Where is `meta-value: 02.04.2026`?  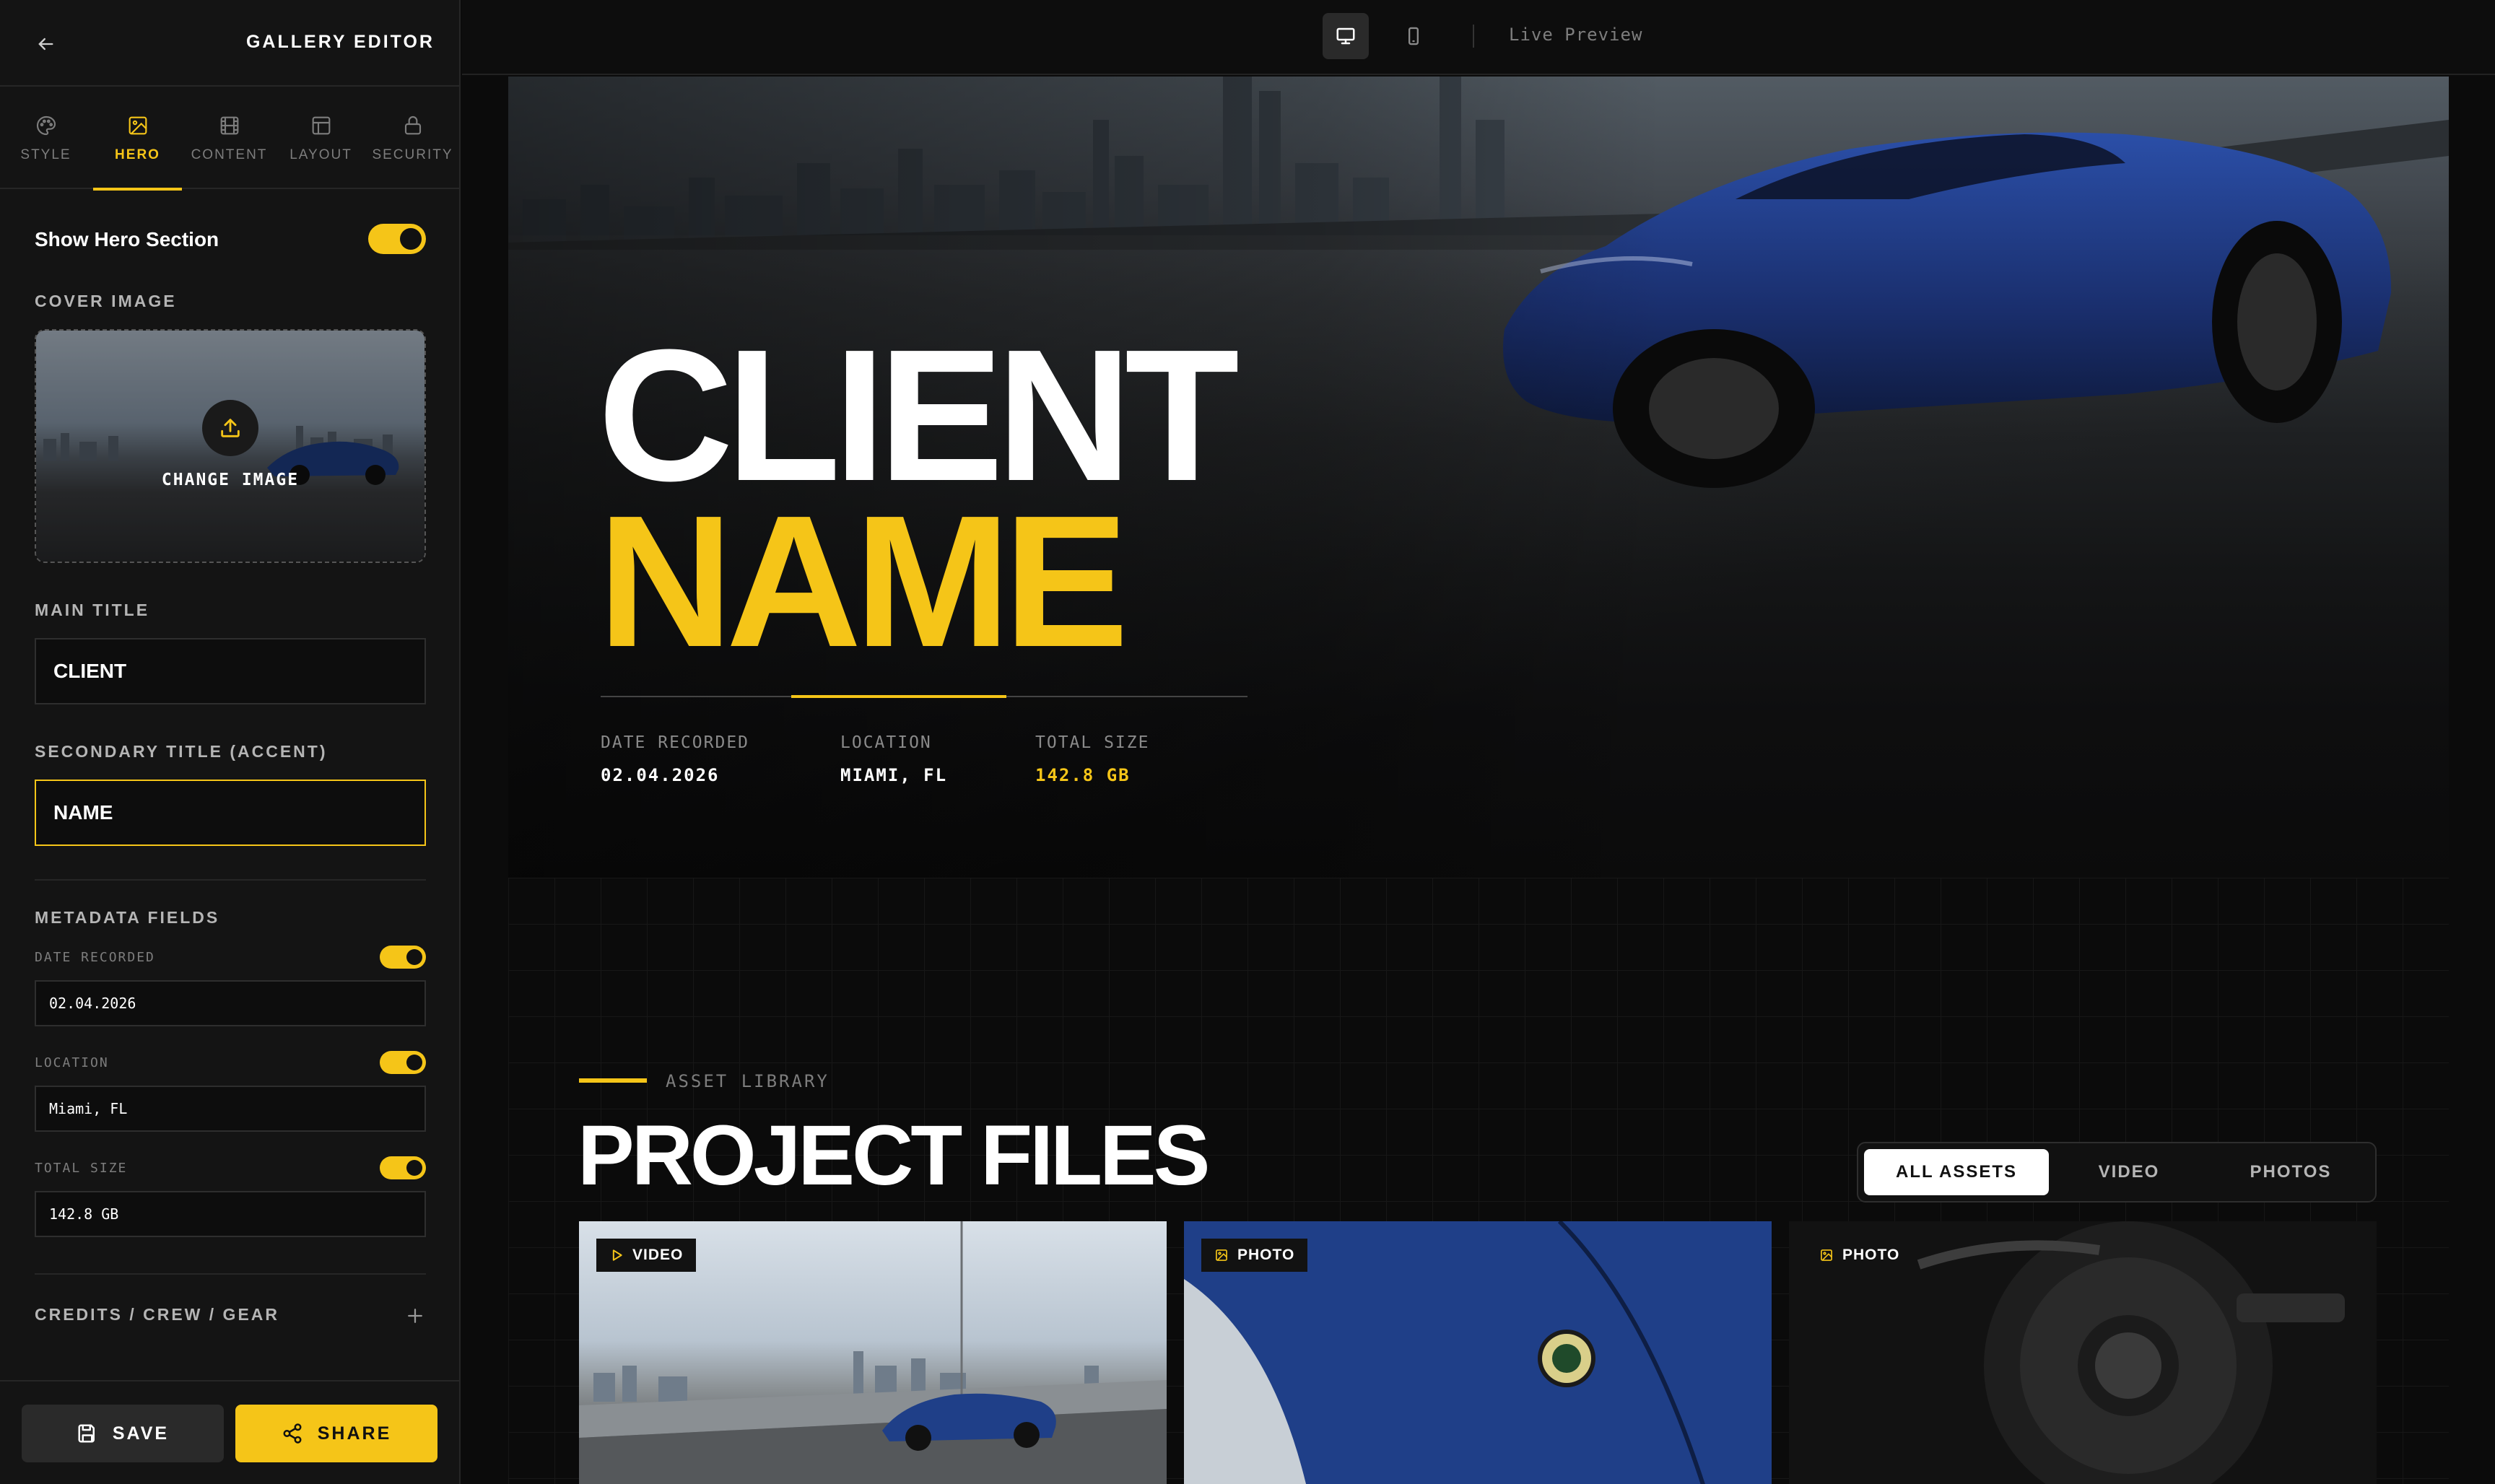
meta-value: 02.04.2026 is located at coordinates (660, 775).